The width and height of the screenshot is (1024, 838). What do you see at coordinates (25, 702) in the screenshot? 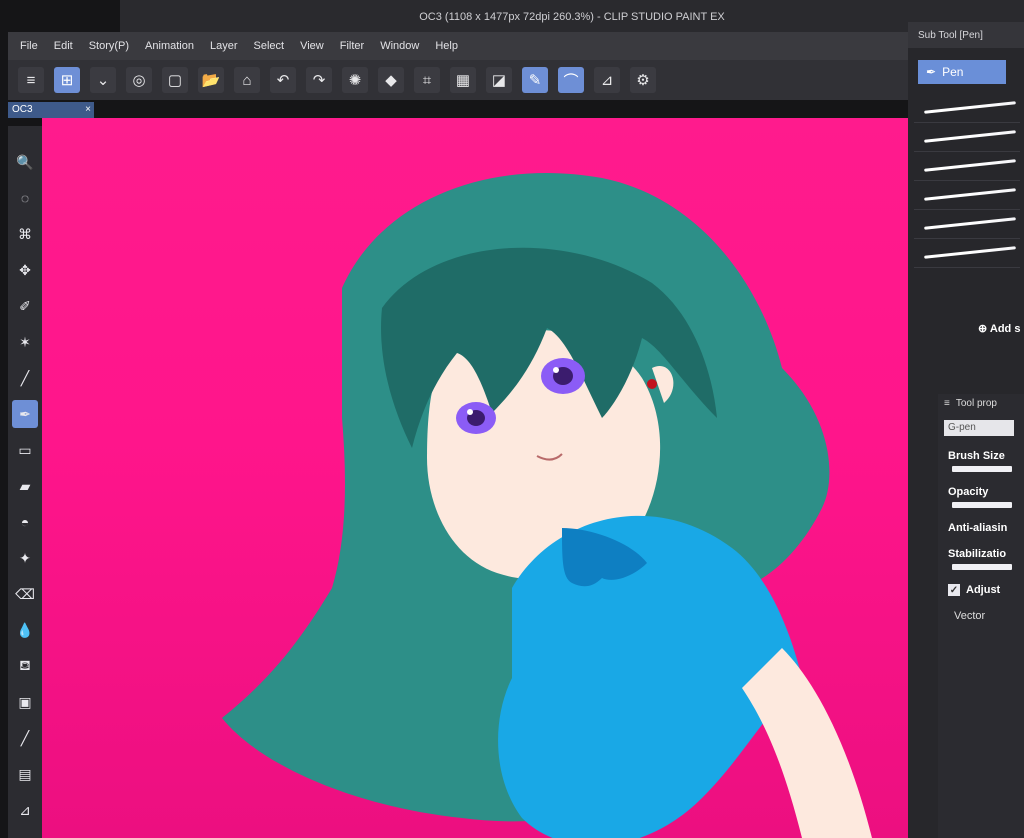
I see `gradient-tool-icon: ▣` at bounding box center [25, 702].